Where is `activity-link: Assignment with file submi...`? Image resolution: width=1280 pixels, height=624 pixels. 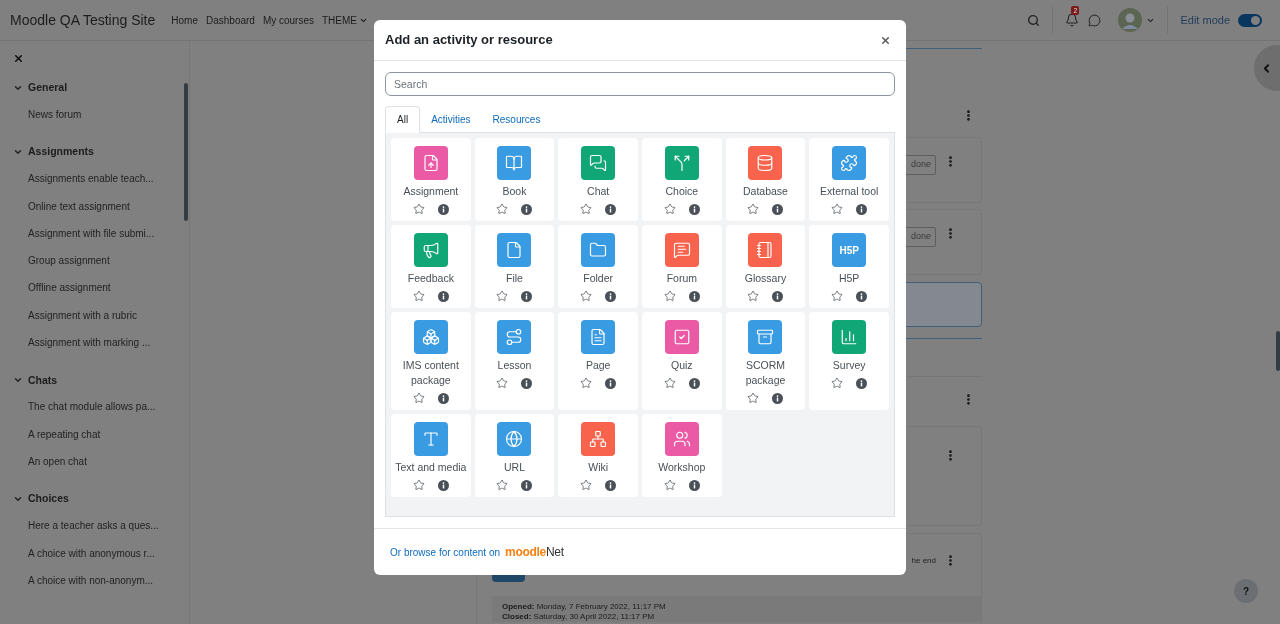
activity-link: Assignment with file submi... is located at coordinates (108, 233).